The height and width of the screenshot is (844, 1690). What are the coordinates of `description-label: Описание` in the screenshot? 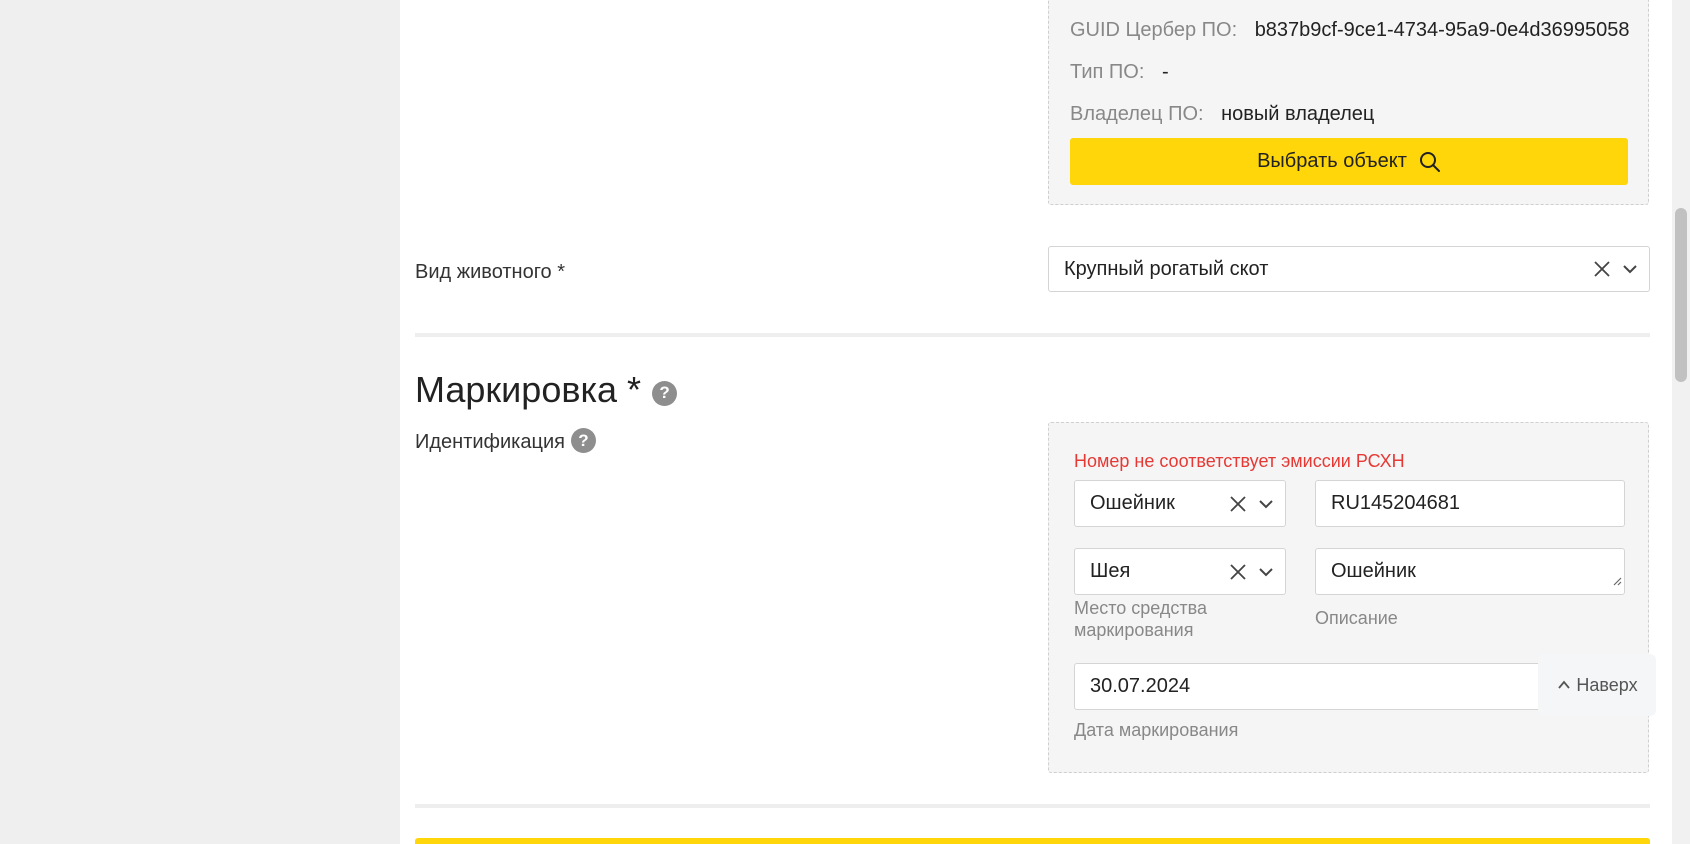 It's located at (1356, 618).